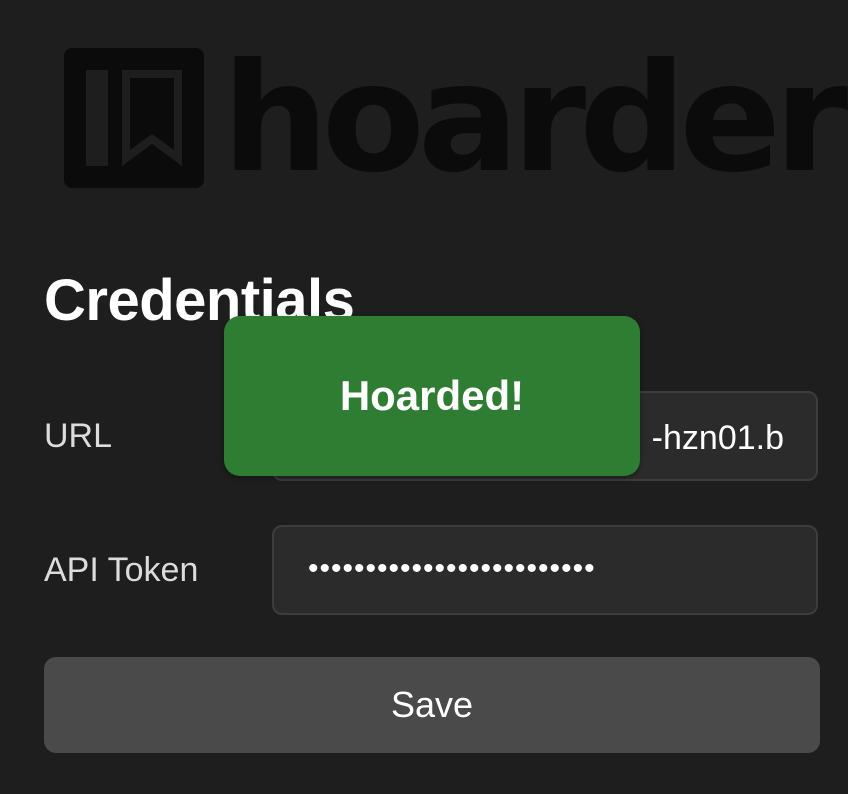  I want to click on bookmark-logo-icon, so click(134, 118).